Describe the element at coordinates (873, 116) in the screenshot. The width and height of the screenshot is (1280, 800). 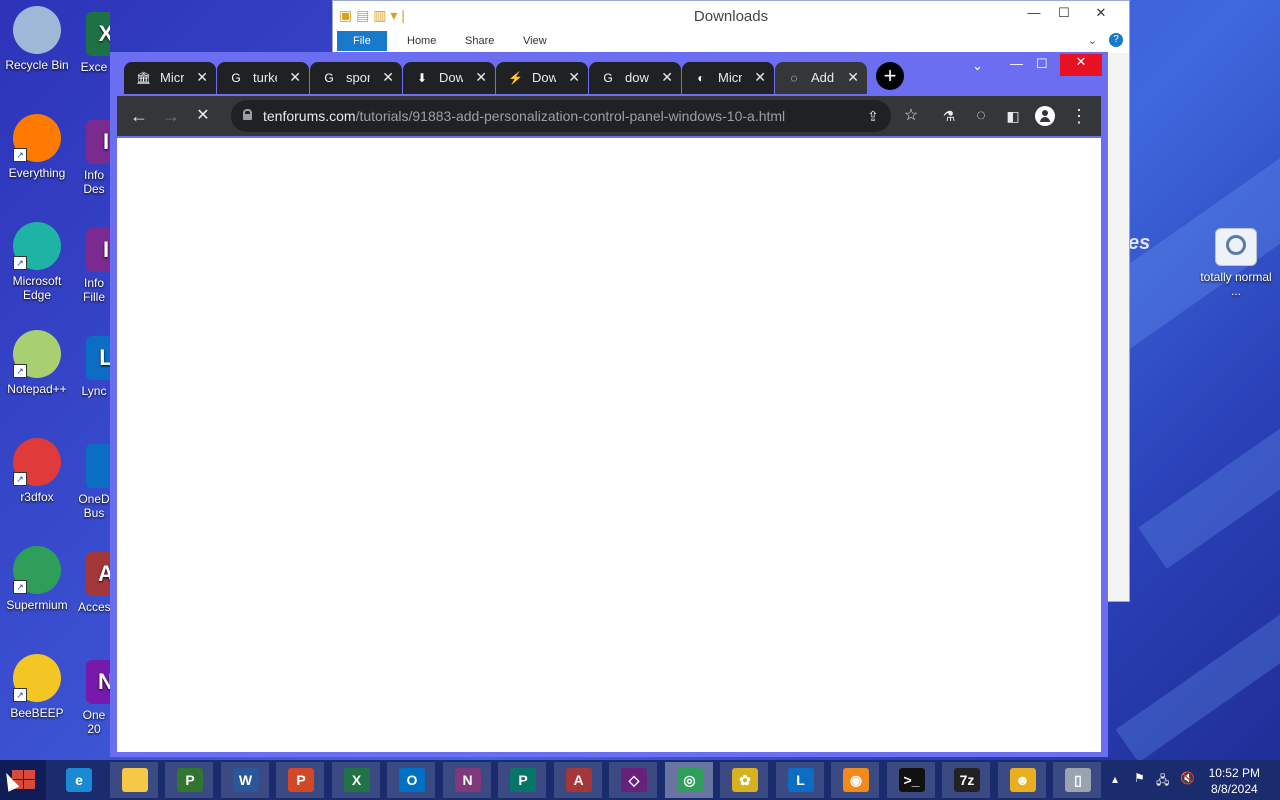
I see `share-icon: ⇪` at that location.